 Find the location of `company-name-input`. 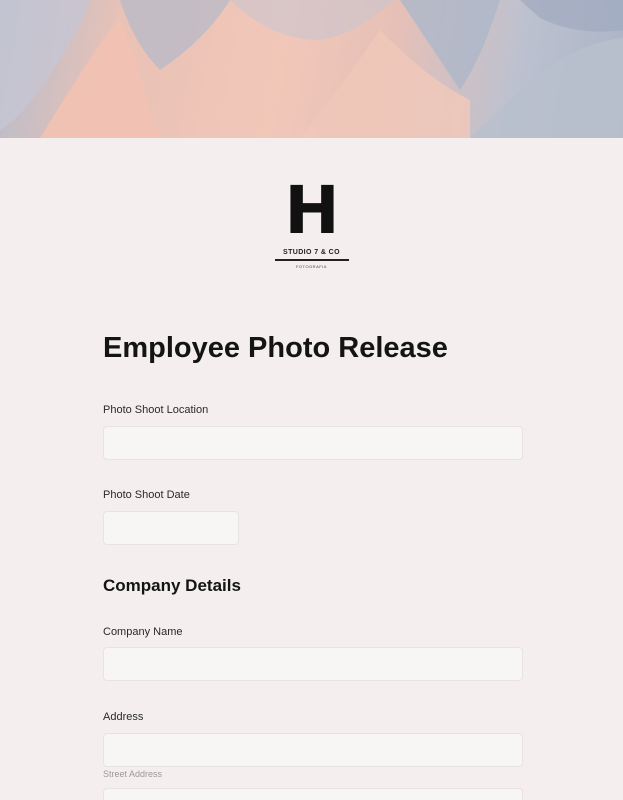

company-name-input is located at coordinates (313, 664).